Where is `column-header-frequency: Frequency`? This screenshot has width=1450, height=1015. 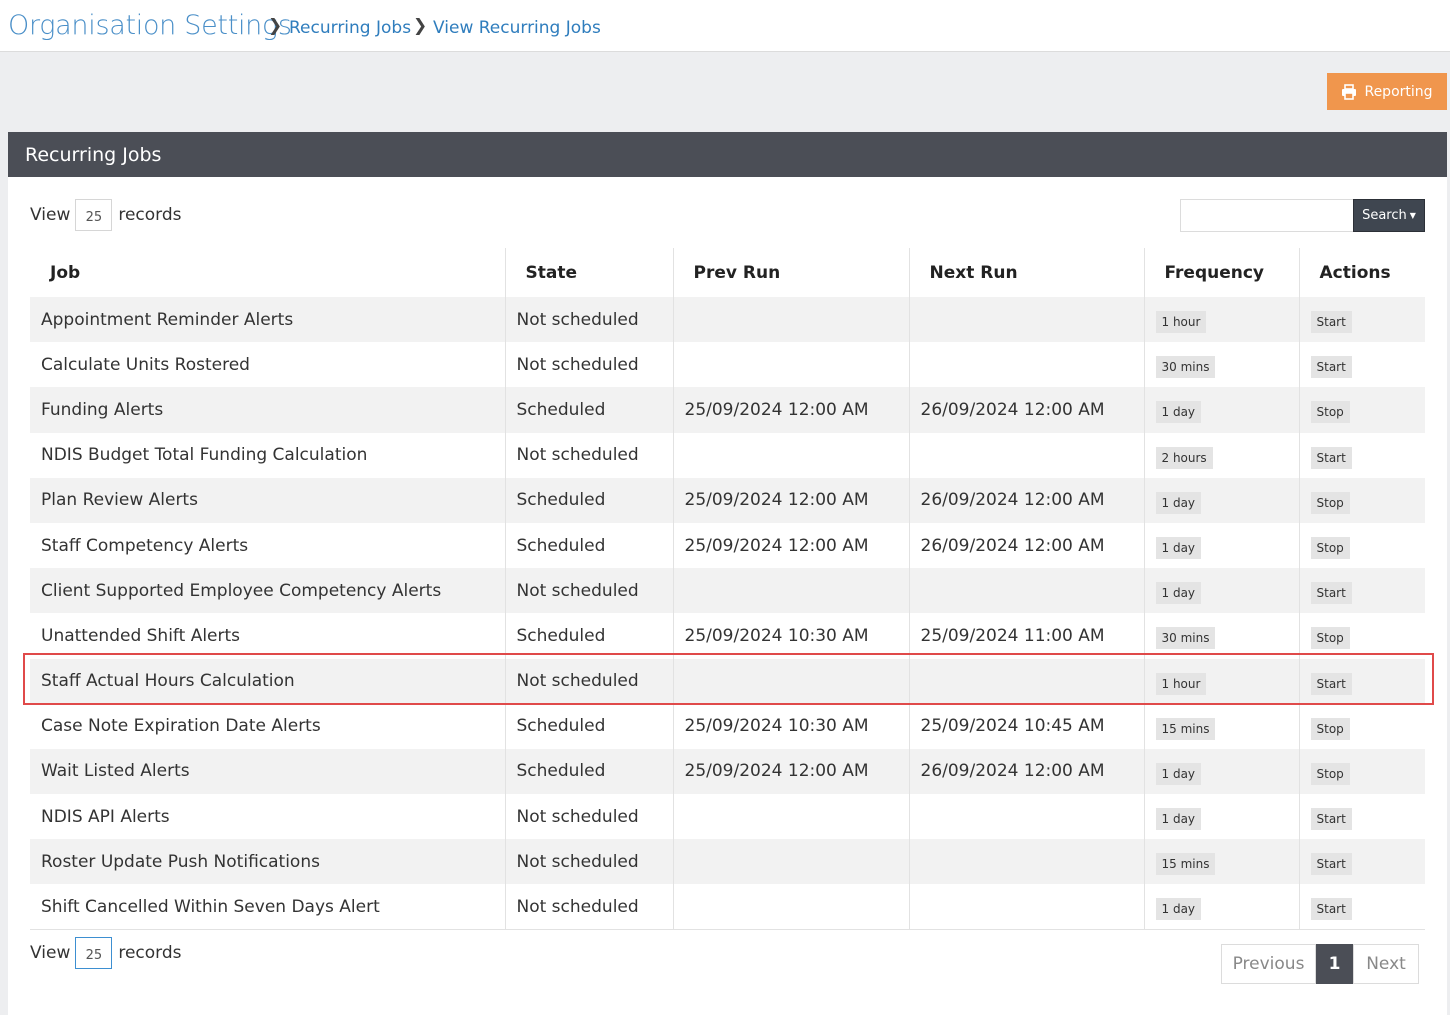
column-header-frequency: Frequency is located at coordinates (1221, 272).